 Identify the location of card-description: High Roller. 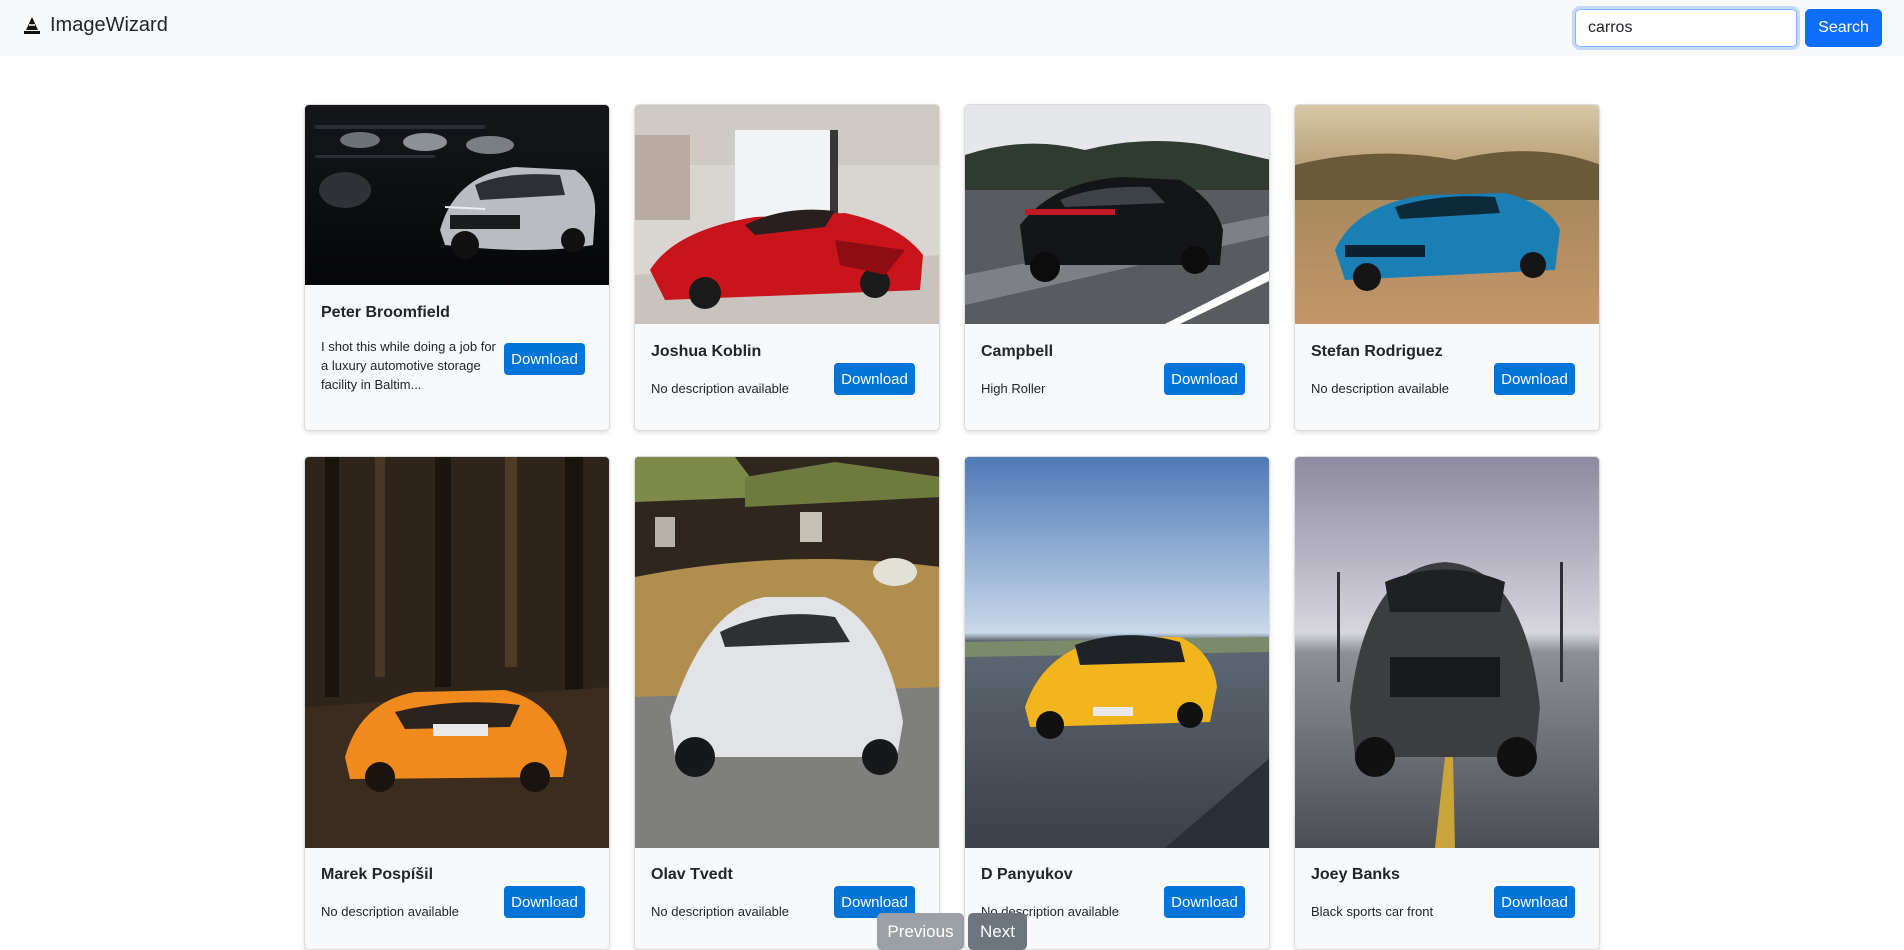
(1013, 388).